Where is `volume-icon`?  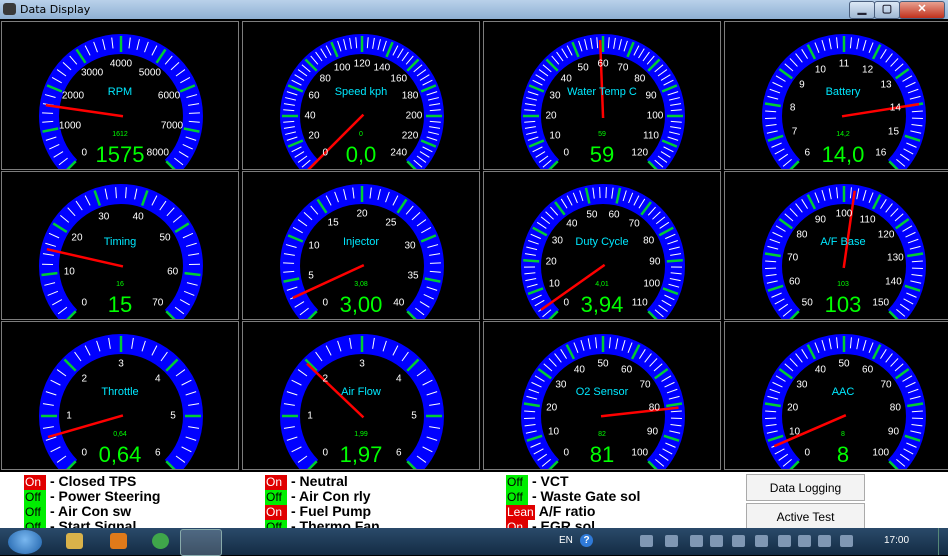
volume-icon is located at coordinates (824, 541).